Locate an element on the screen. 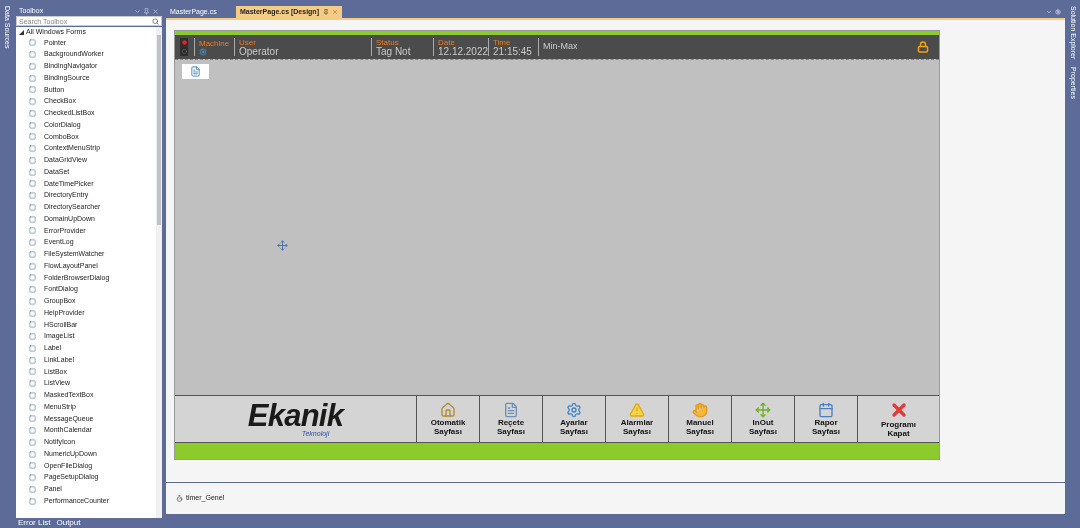  scrollbar is located at coordinates (159, 272).